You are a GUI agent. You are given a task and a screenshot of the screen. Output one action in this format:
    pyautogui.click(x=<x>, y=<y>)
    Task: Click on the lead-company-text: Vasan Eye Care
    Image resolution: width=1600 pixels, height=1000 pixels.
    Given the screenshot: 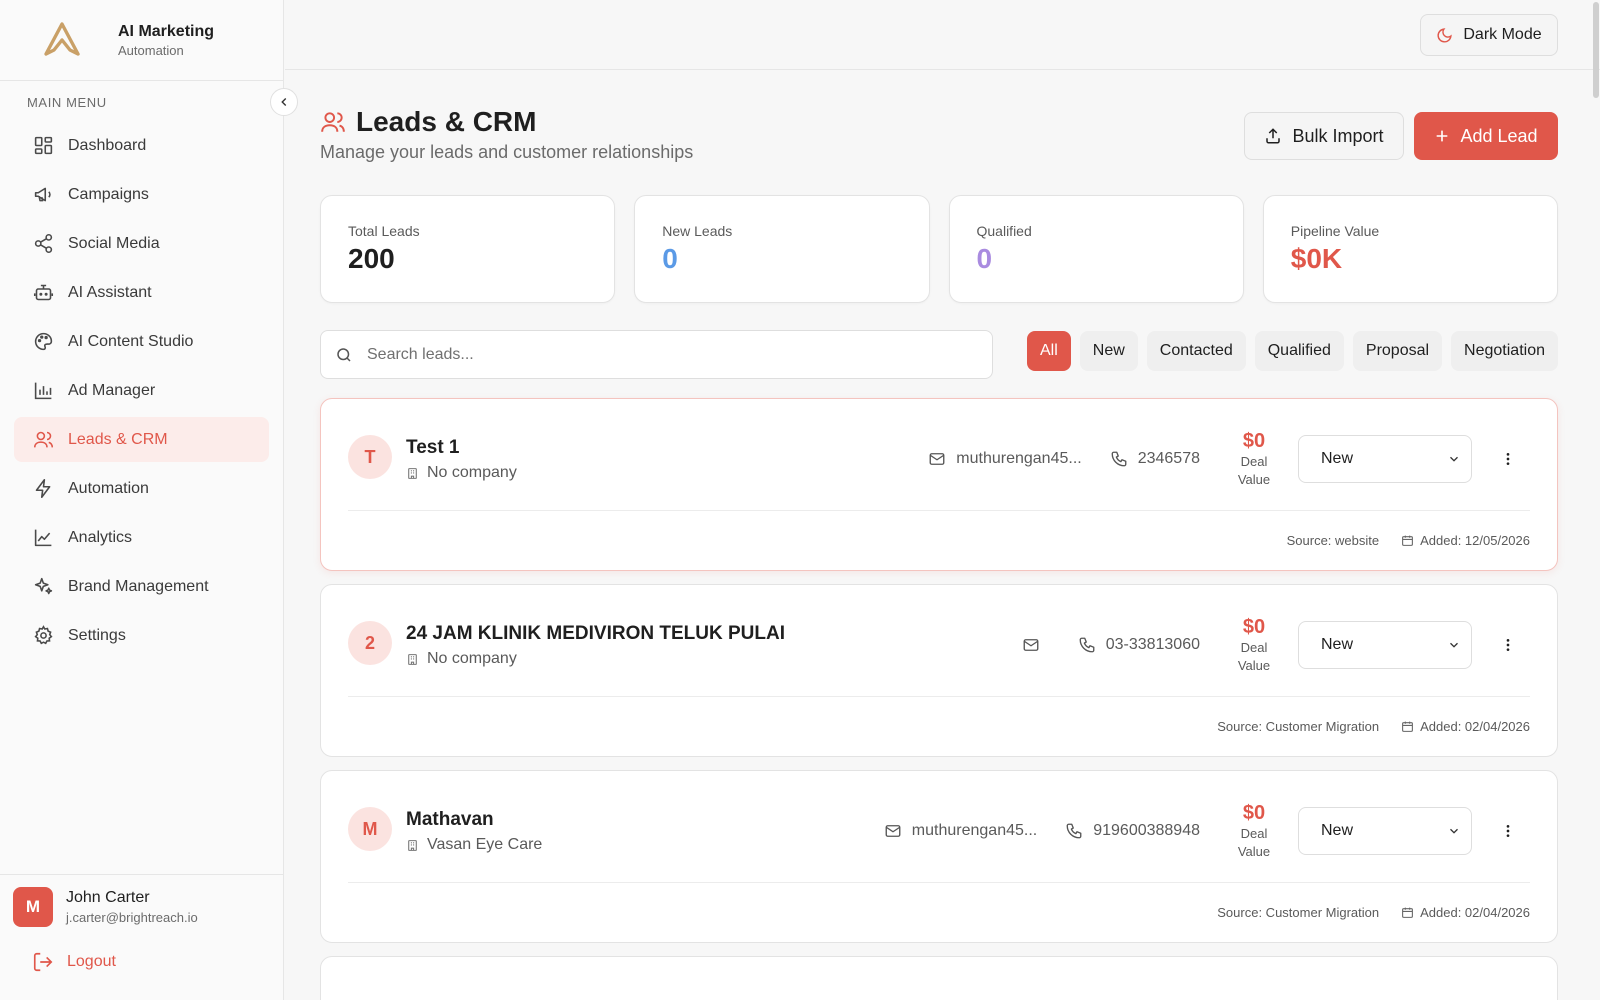 What is the action you would take?
    pyautogui.click(x=485, y=844)
    